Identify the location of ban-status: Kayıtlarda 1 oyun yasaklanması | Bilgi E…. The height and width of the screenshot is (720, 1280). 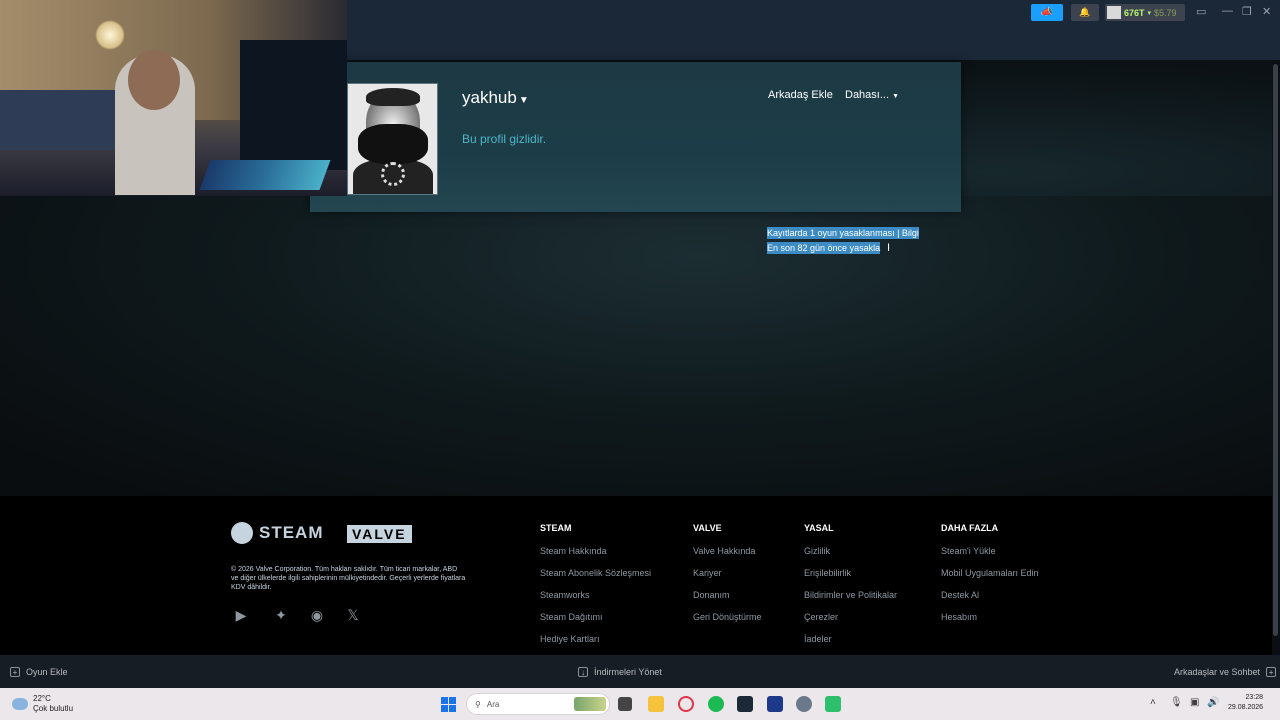
(843, 241).